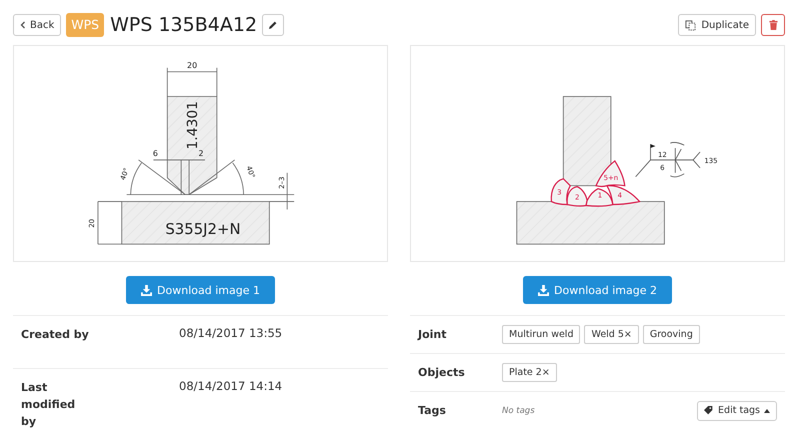 The image size is (800, 441). I want to click on duplicate-button: Duplicate, so click(717, 25).